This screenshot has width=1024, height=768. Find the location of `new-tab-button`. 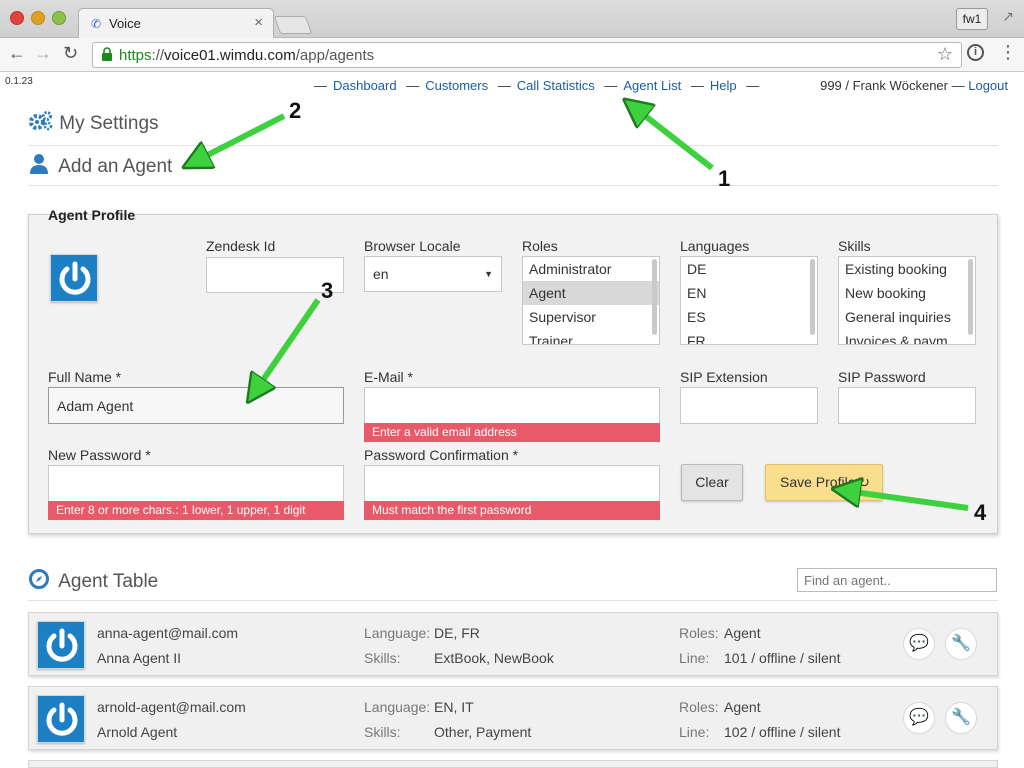

new-tab-button is located at coordinates (293, 25).